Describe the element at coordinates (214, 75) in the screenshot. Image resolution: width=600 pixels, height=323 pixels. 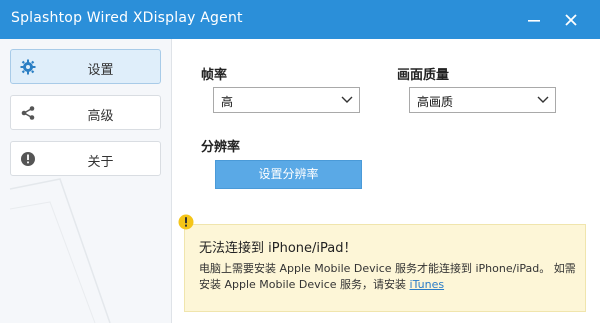
I see `frame-rate-label: 帧率` at that location.